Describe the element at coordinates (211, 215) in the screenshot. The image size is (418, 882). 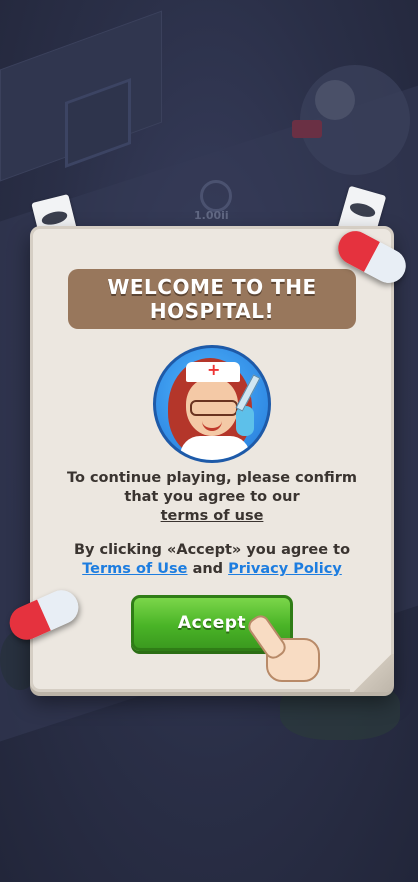
I see `coin-counter: 1.00ii` at that location.